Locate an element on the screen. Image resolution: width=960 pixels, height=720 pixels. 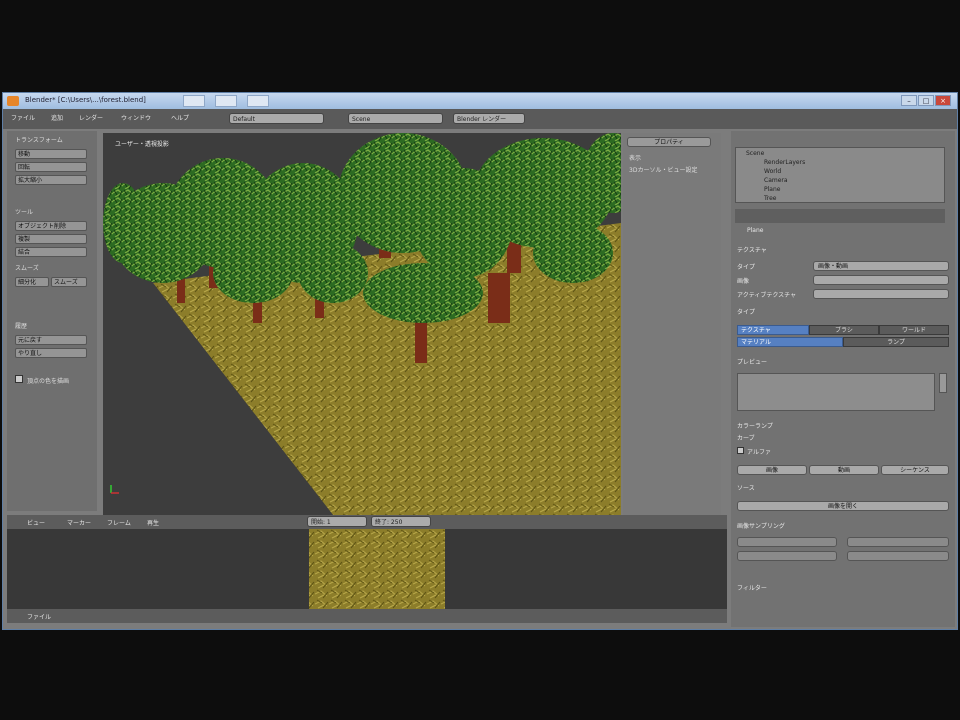
timeline-menu-marker: マーカー is located at coordinates (79, 522).